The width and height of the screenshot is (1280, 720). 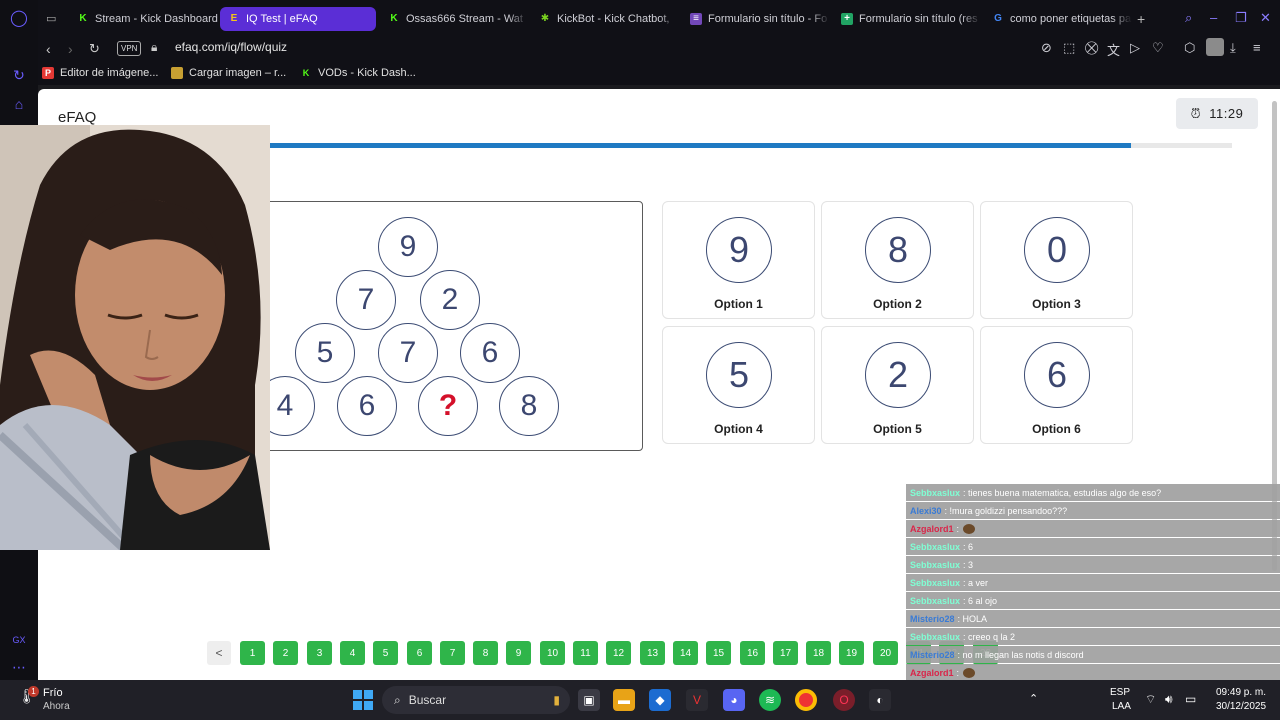 What do you see at coordinates (485, 653) in the screenshot?
I see `page-button-8: 8` at bounding box center [485, 653].